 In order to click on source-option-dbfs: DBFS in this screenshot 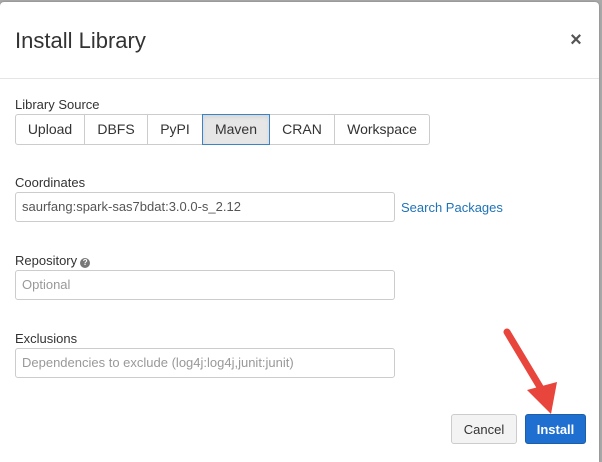, I will do `click(116, 129)`.